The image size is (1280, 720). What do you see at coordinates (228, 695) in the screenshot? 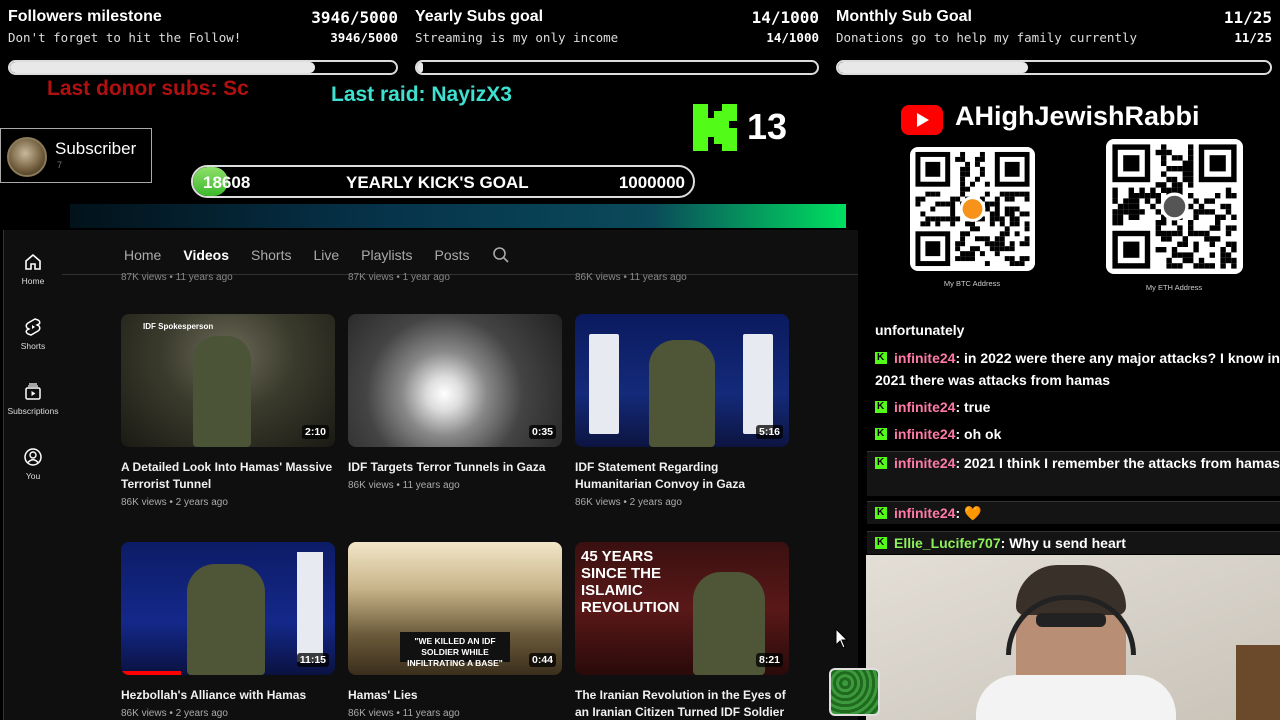
I see `video-title: Hezbollah's Alliance with Hamas` at bounding box center [228, 695].